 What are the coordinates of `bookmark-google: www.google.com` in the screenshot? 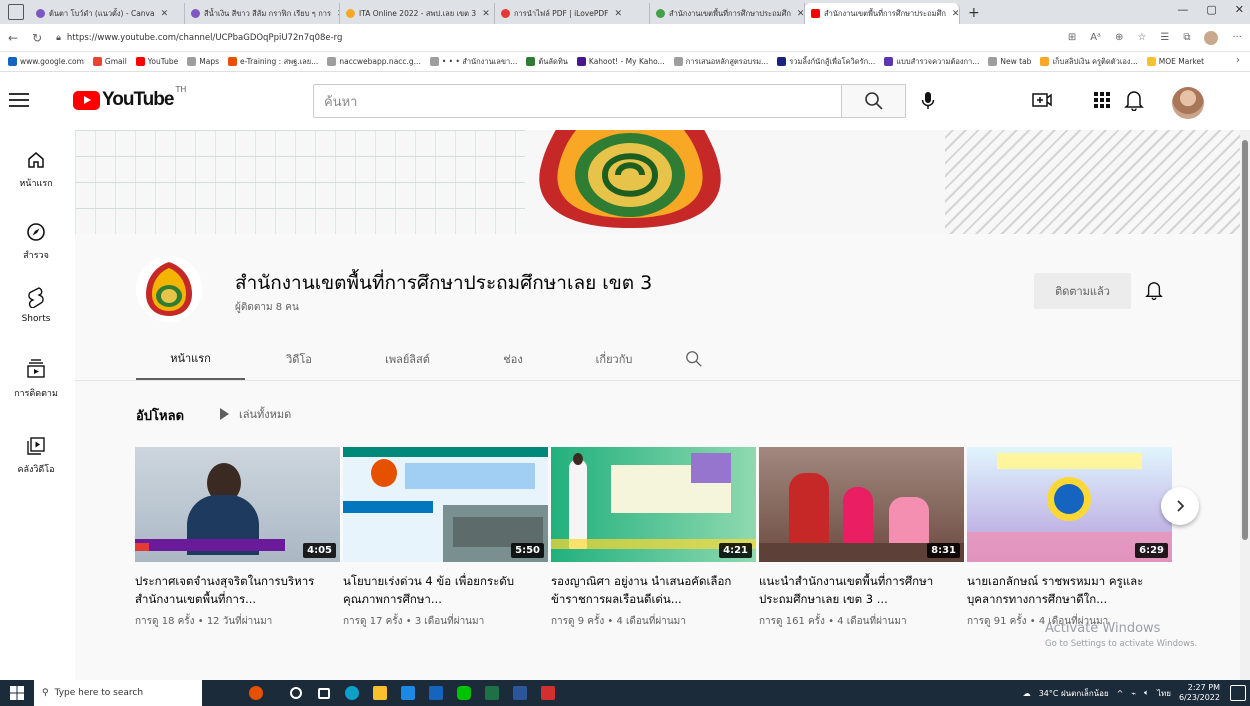 It's located at (46, 61).